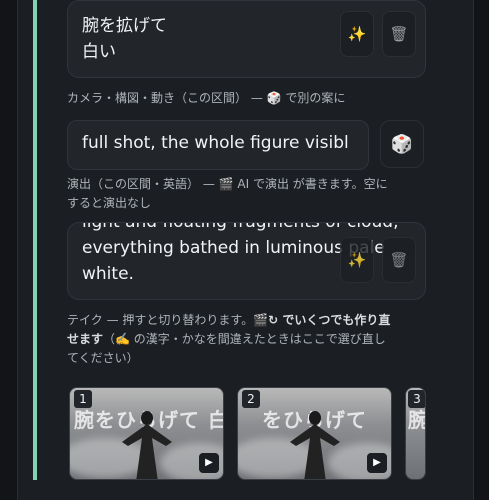  I want to click on take-thumb-2: をひらげて 2 ▶, so click(314, 433).